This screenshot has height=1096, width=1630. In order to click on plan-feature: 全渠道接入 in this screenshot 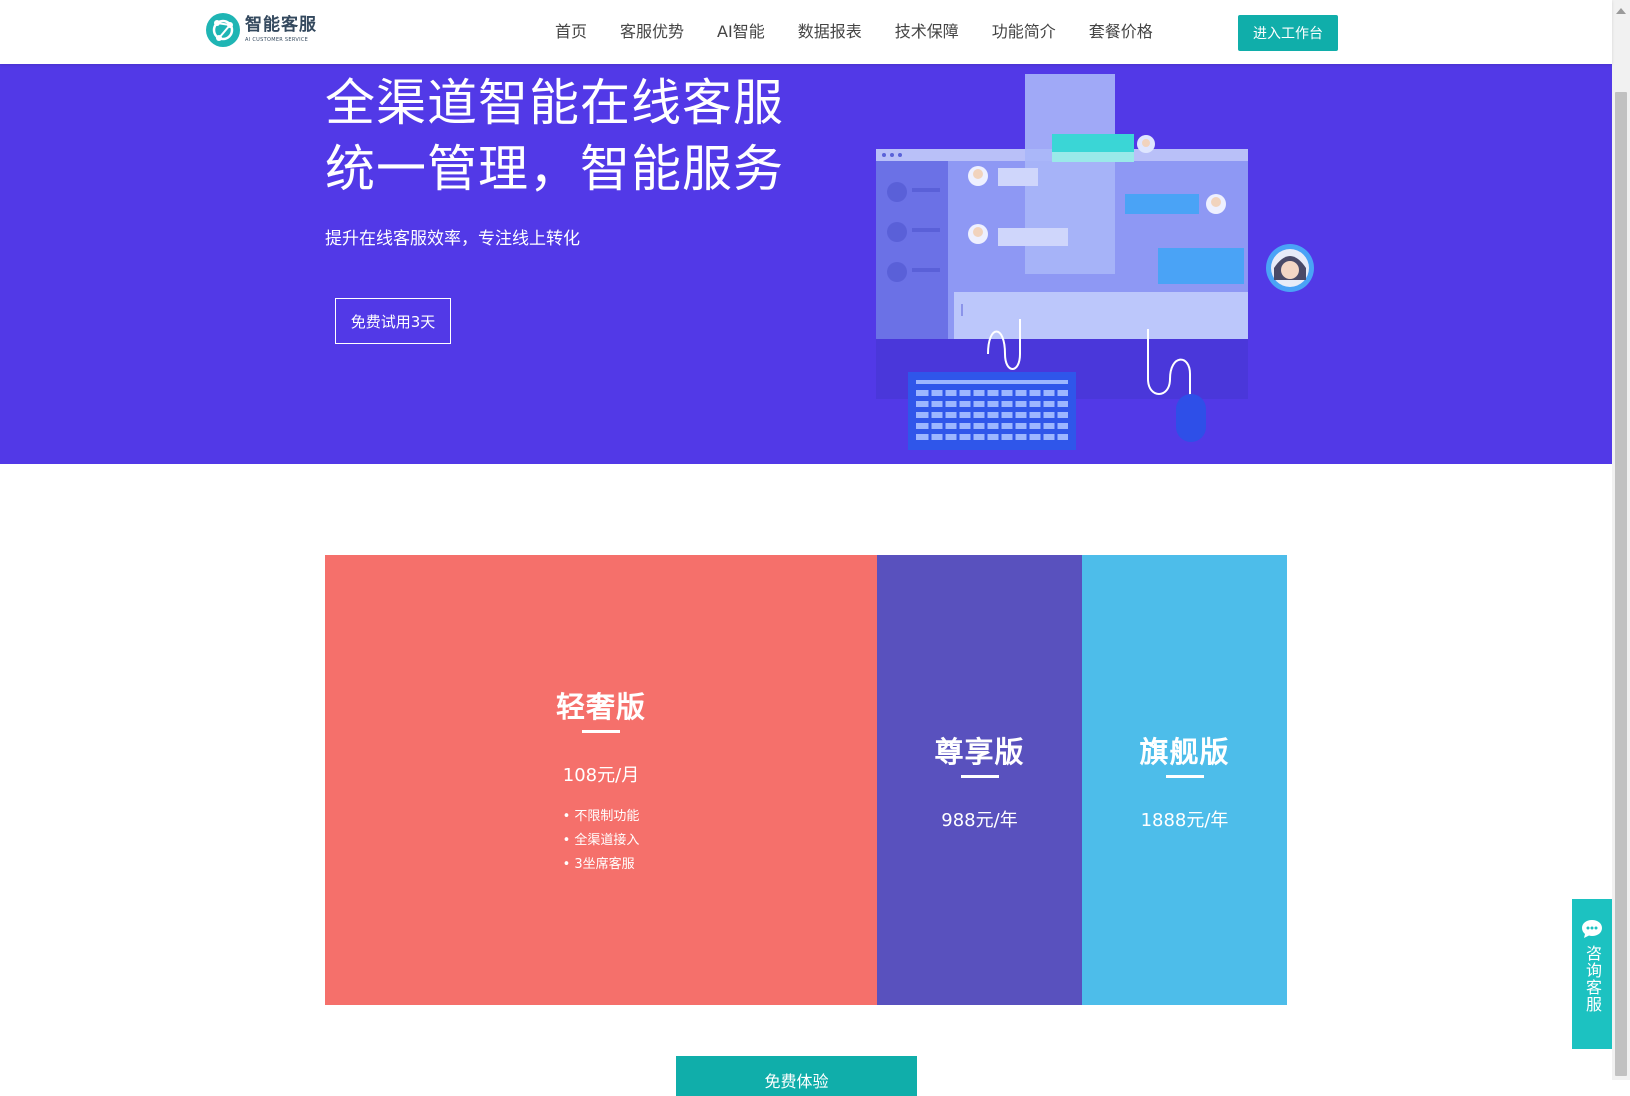, I will do `click(601, 841)`.